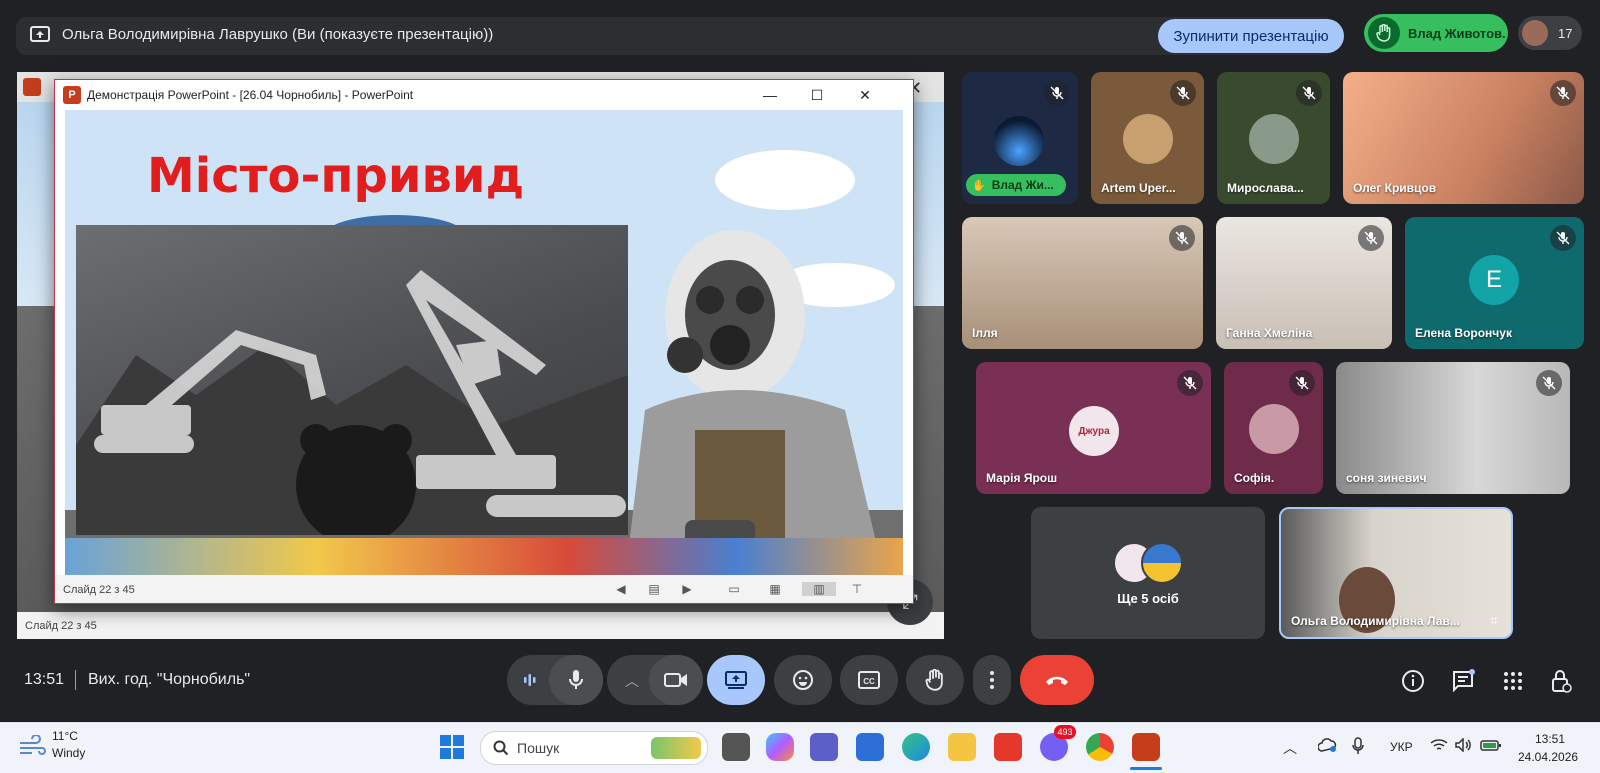  I want to click on windows-start-icon, so click(452, 749).